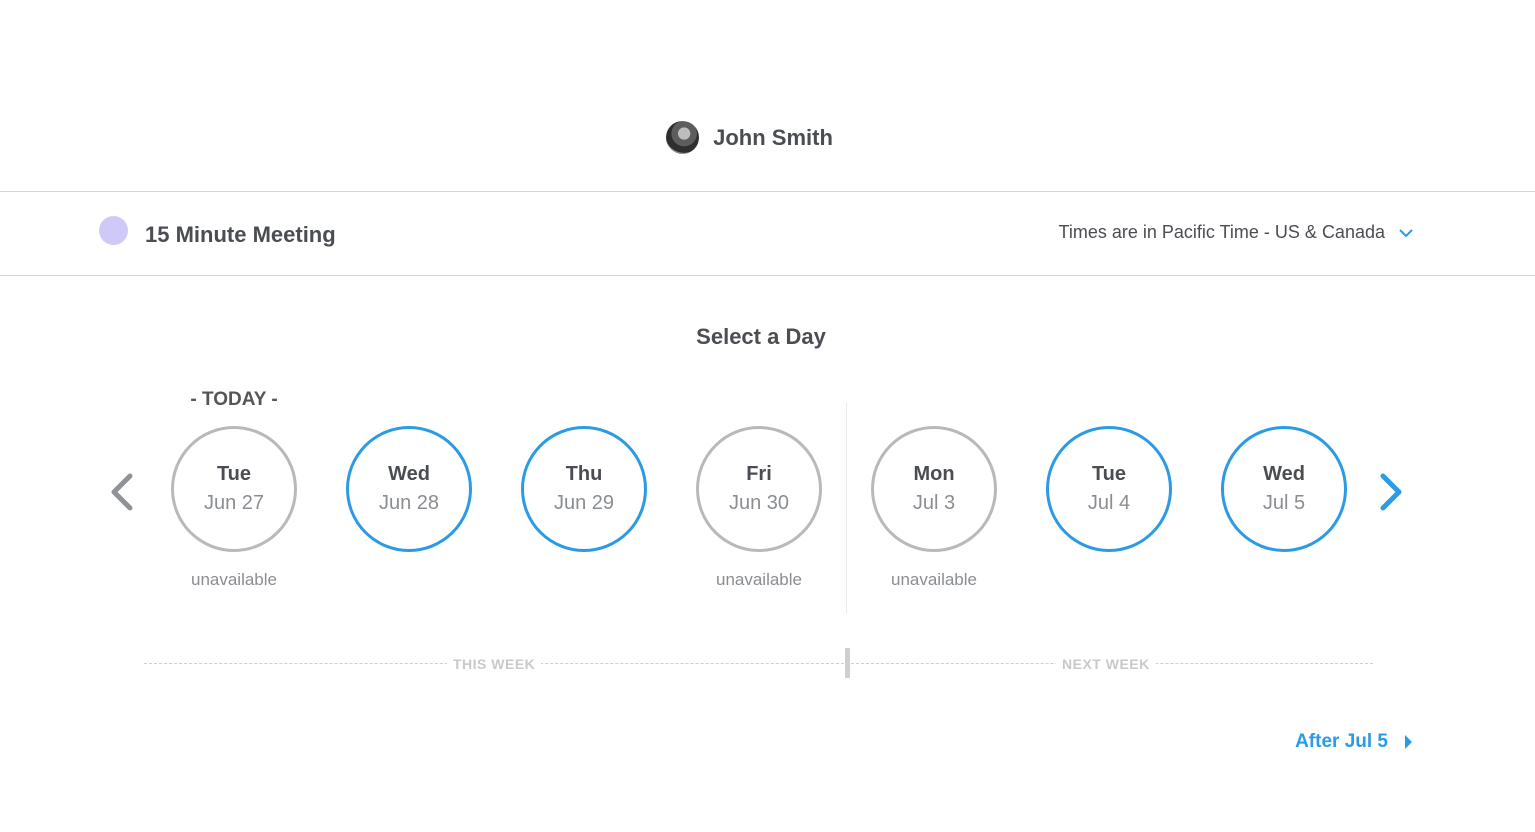 This screenshot has width=1535, height=832. I want to click on day-date: Jun 30, so click(759, 503).